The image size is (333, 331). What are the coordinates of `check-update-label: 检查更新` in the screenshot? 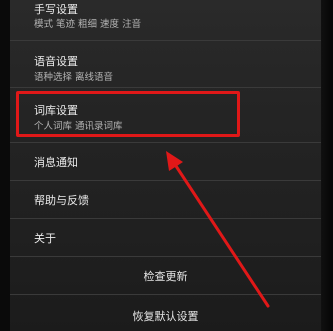 It's located at (165, 276).